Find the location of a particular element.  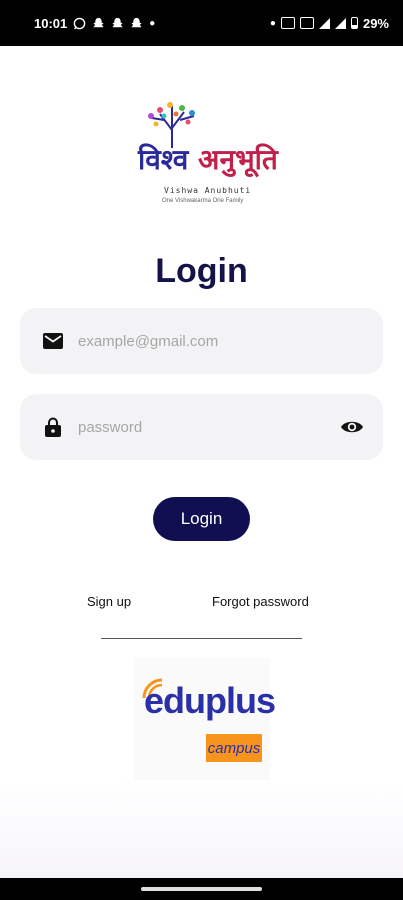

eduplus-logo: eduplus campus is located at coordinates (205, 720).